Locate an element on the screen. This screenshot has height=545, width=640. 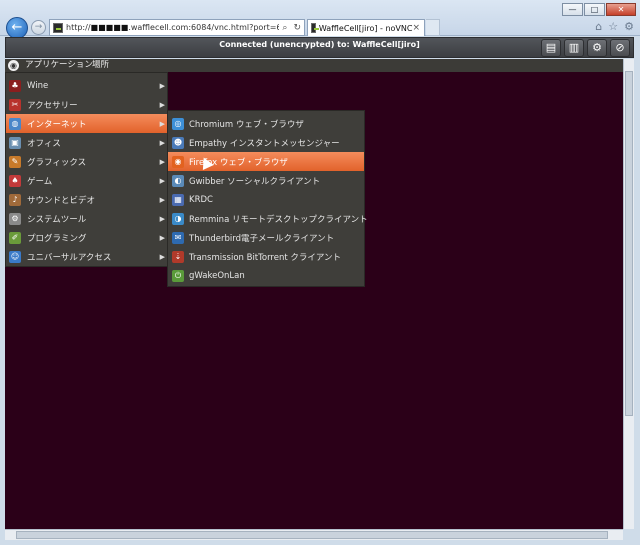
tab-title: WaffleCell[jiro] - noVNC is located at coordinates (365, 28).